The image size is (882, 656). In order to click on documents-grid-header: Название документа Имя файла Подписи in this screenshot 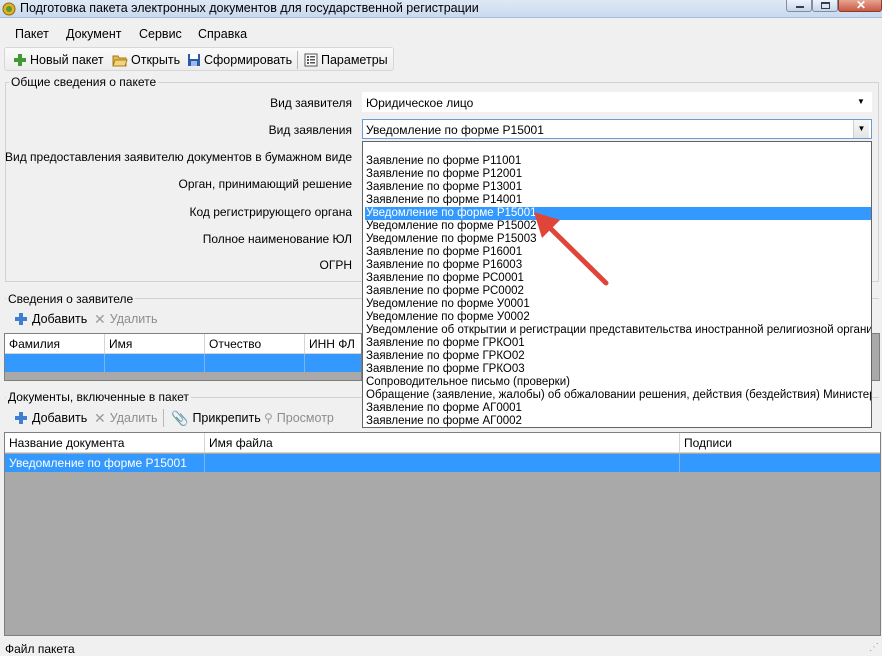, I will do `click(442, 443)`.